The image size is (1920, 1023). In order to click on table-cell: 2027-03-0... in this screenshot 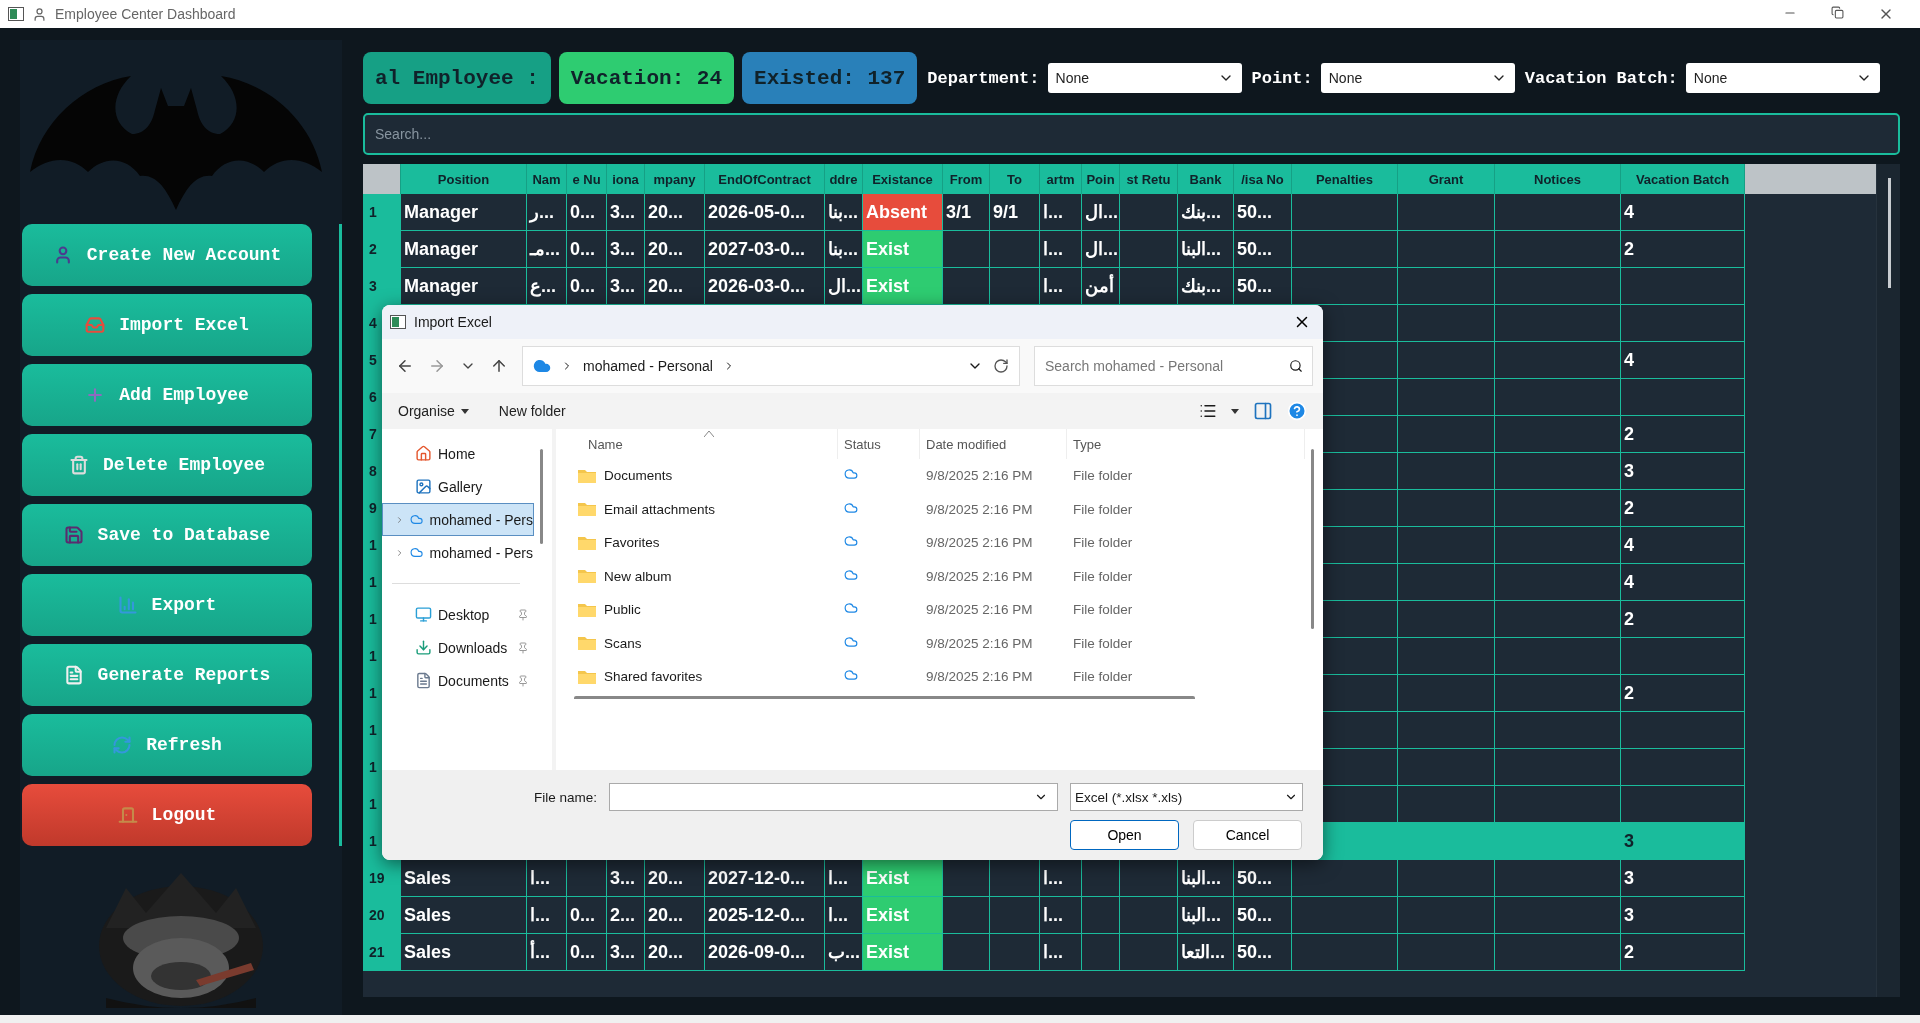, I will do `click(765, 249)`.